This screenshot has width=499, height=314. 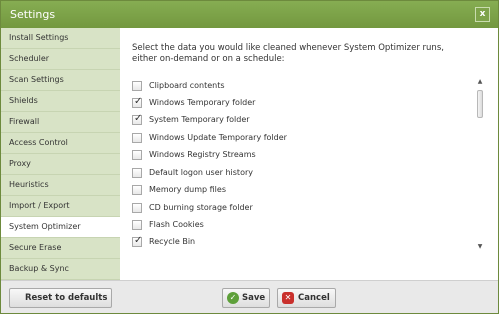 What do you see at coordinates (29, 184) in the screenshot?
I see `sidebar-item-label: Heuristics` at bounding box center [29, 184].